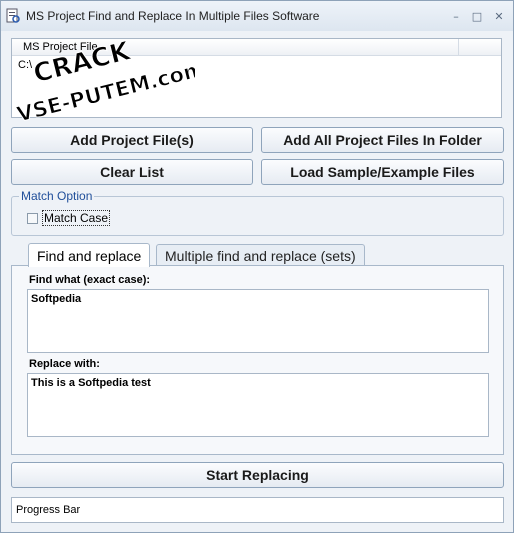  I want to click on match-option-legend: Match Option, so click(57, 196).